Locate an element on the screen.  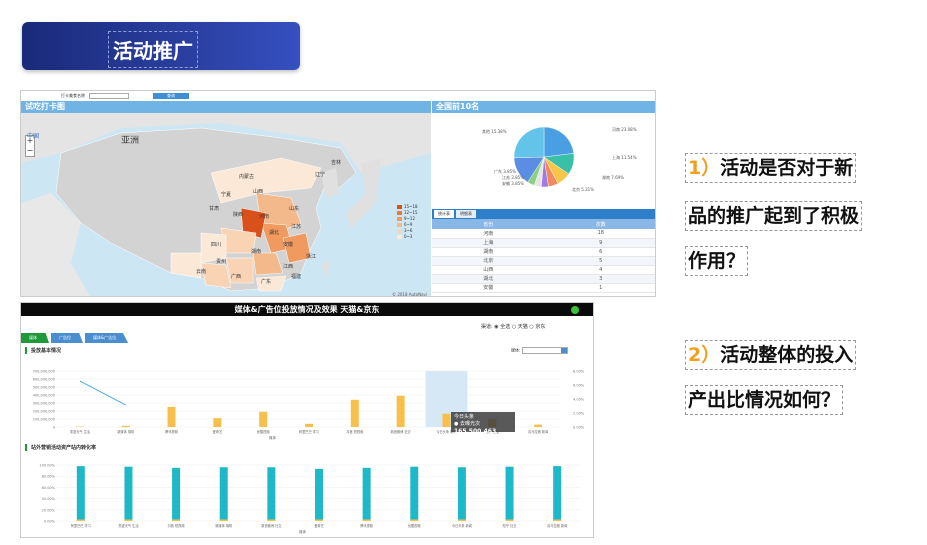
media-filter: 媒体: is located at coordinates (539, 350).